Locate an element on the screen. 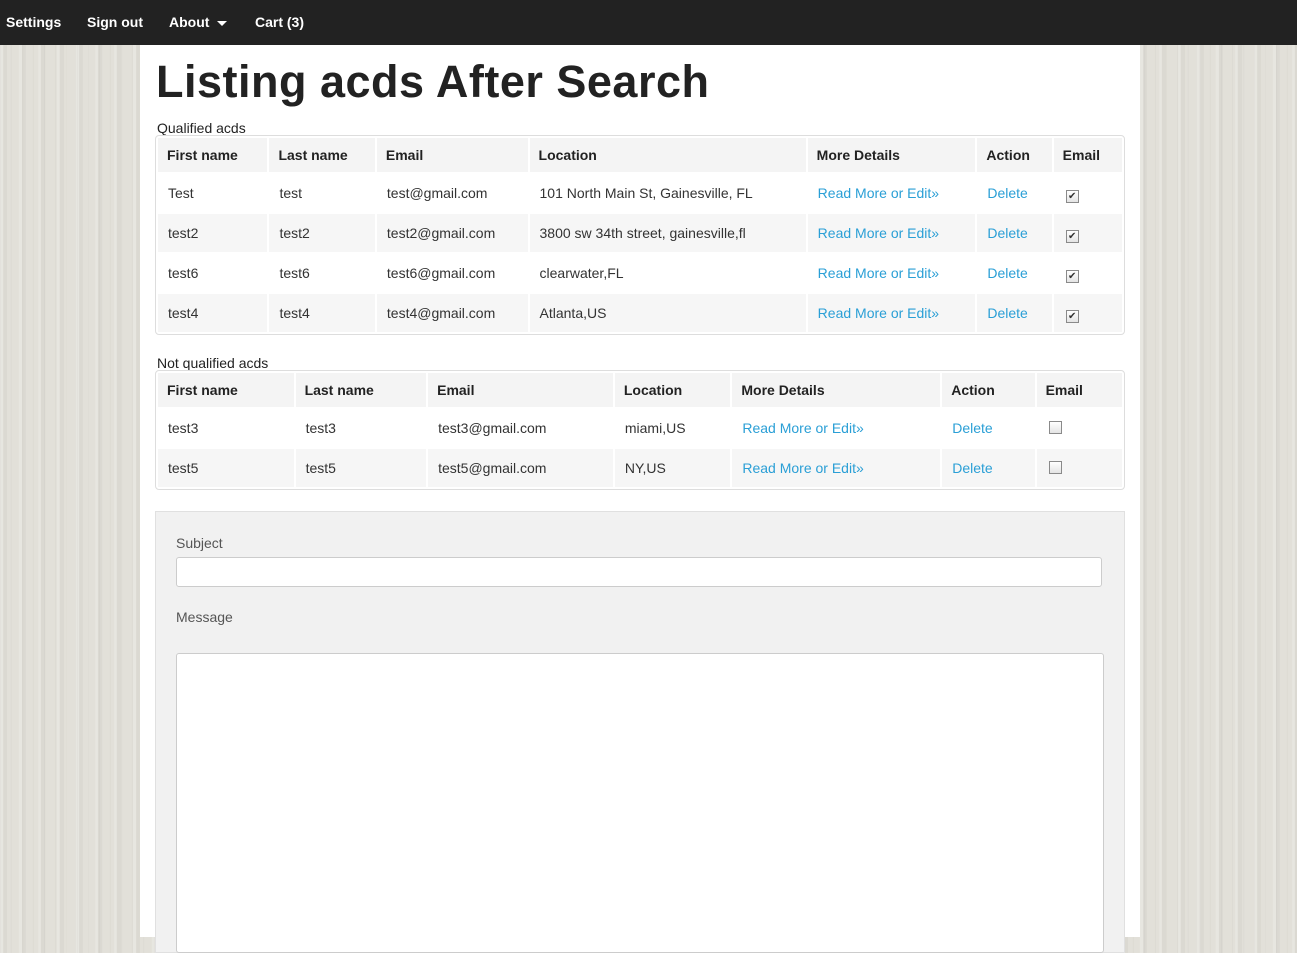  qualified-section-label: Qualified acds is located at coordinates (201, 128).